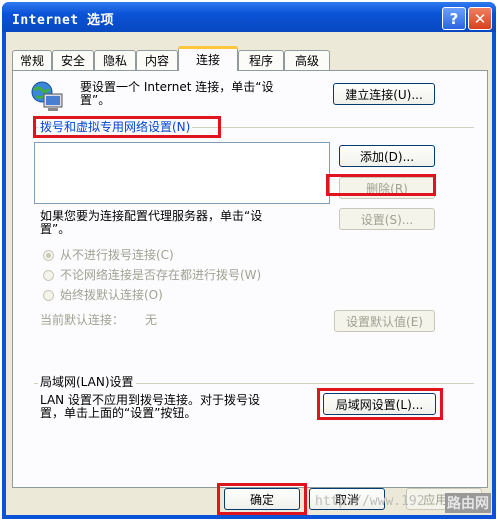  Describe the element at coordinates (111, 295) in the screenshot. I see `radio-always-dial-default-label: 始终拨默认连接(O)` at that location.